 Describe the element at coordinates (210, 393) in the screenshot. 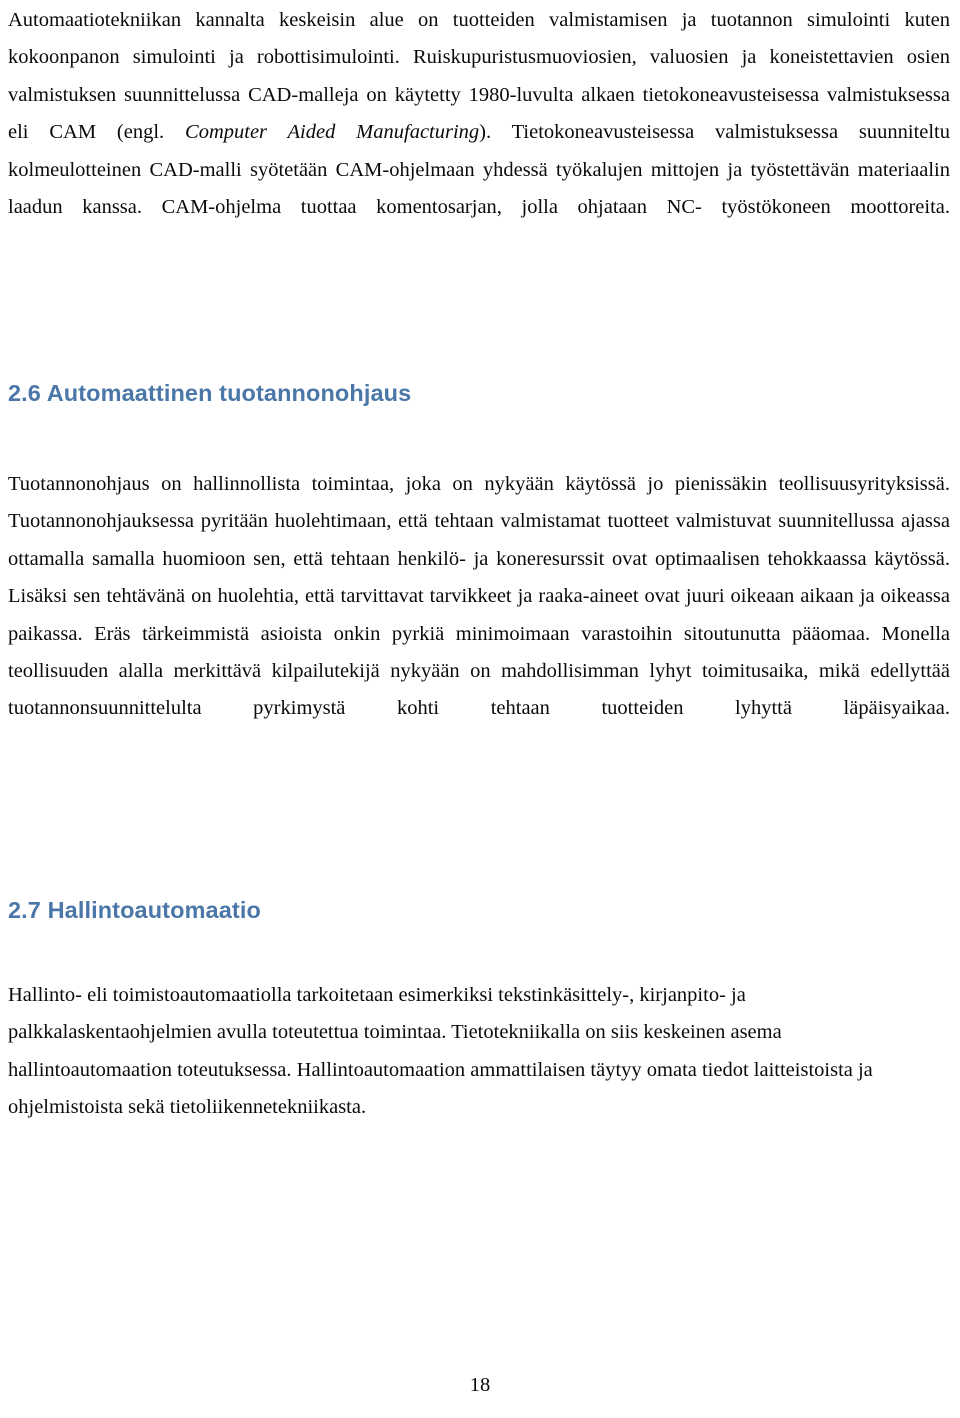

I see `section-heading-2-6: 2.6 Automaattinen tuotannonohjaus` at that location.